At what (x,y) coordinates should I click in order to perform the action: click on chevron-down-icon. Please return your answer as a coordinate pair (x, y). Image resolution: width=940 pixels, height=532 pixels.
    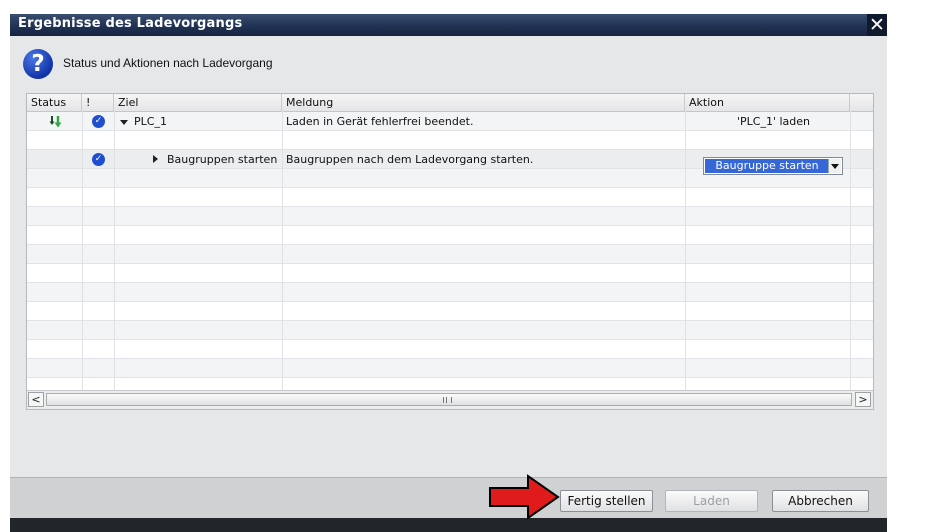
    Looking at the image, I should click on (834, 166).